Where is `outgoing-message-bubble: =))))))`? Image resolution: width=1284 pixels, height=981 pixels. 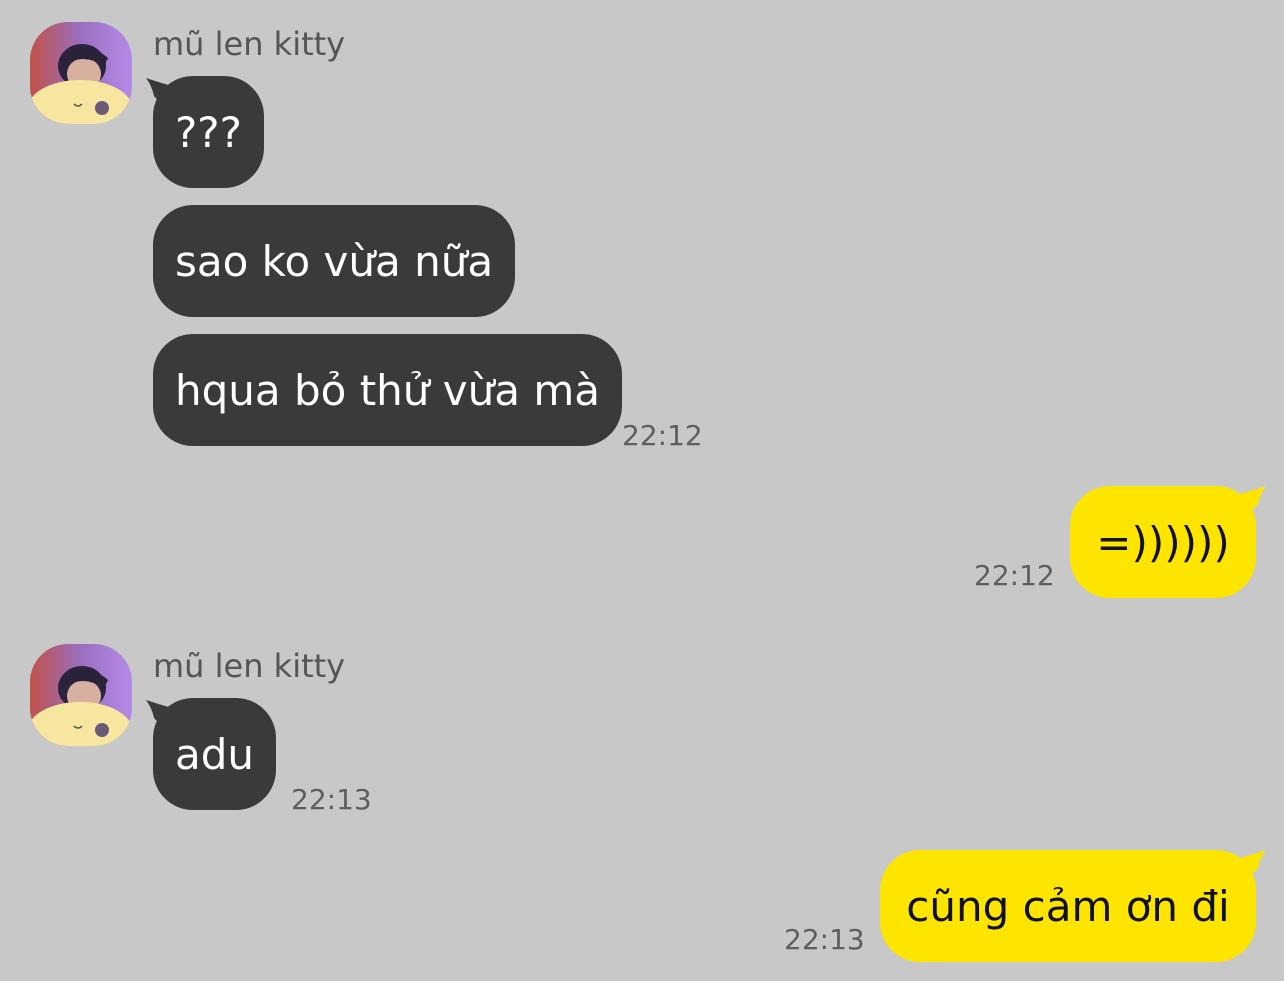 outgoing-message-bubble: =)))))) is located at coordinates (1163, 542).